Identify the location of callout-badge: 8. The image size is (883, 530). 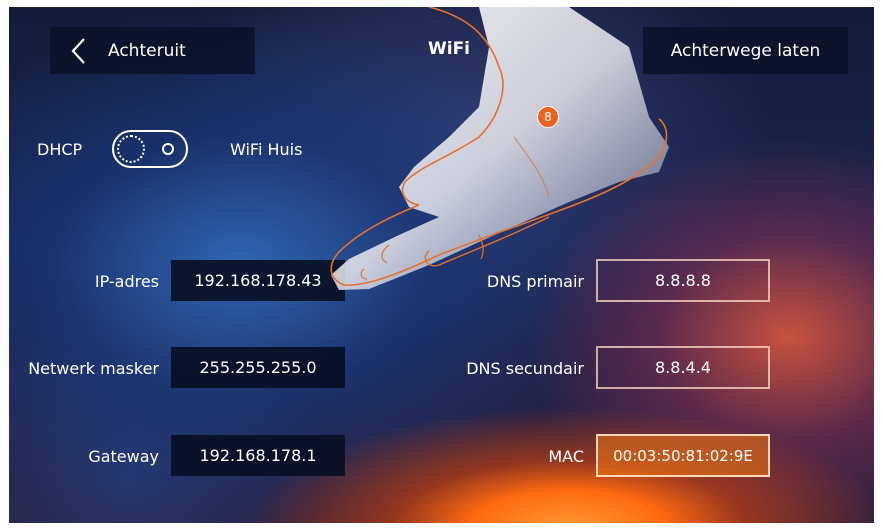
(548, 117).